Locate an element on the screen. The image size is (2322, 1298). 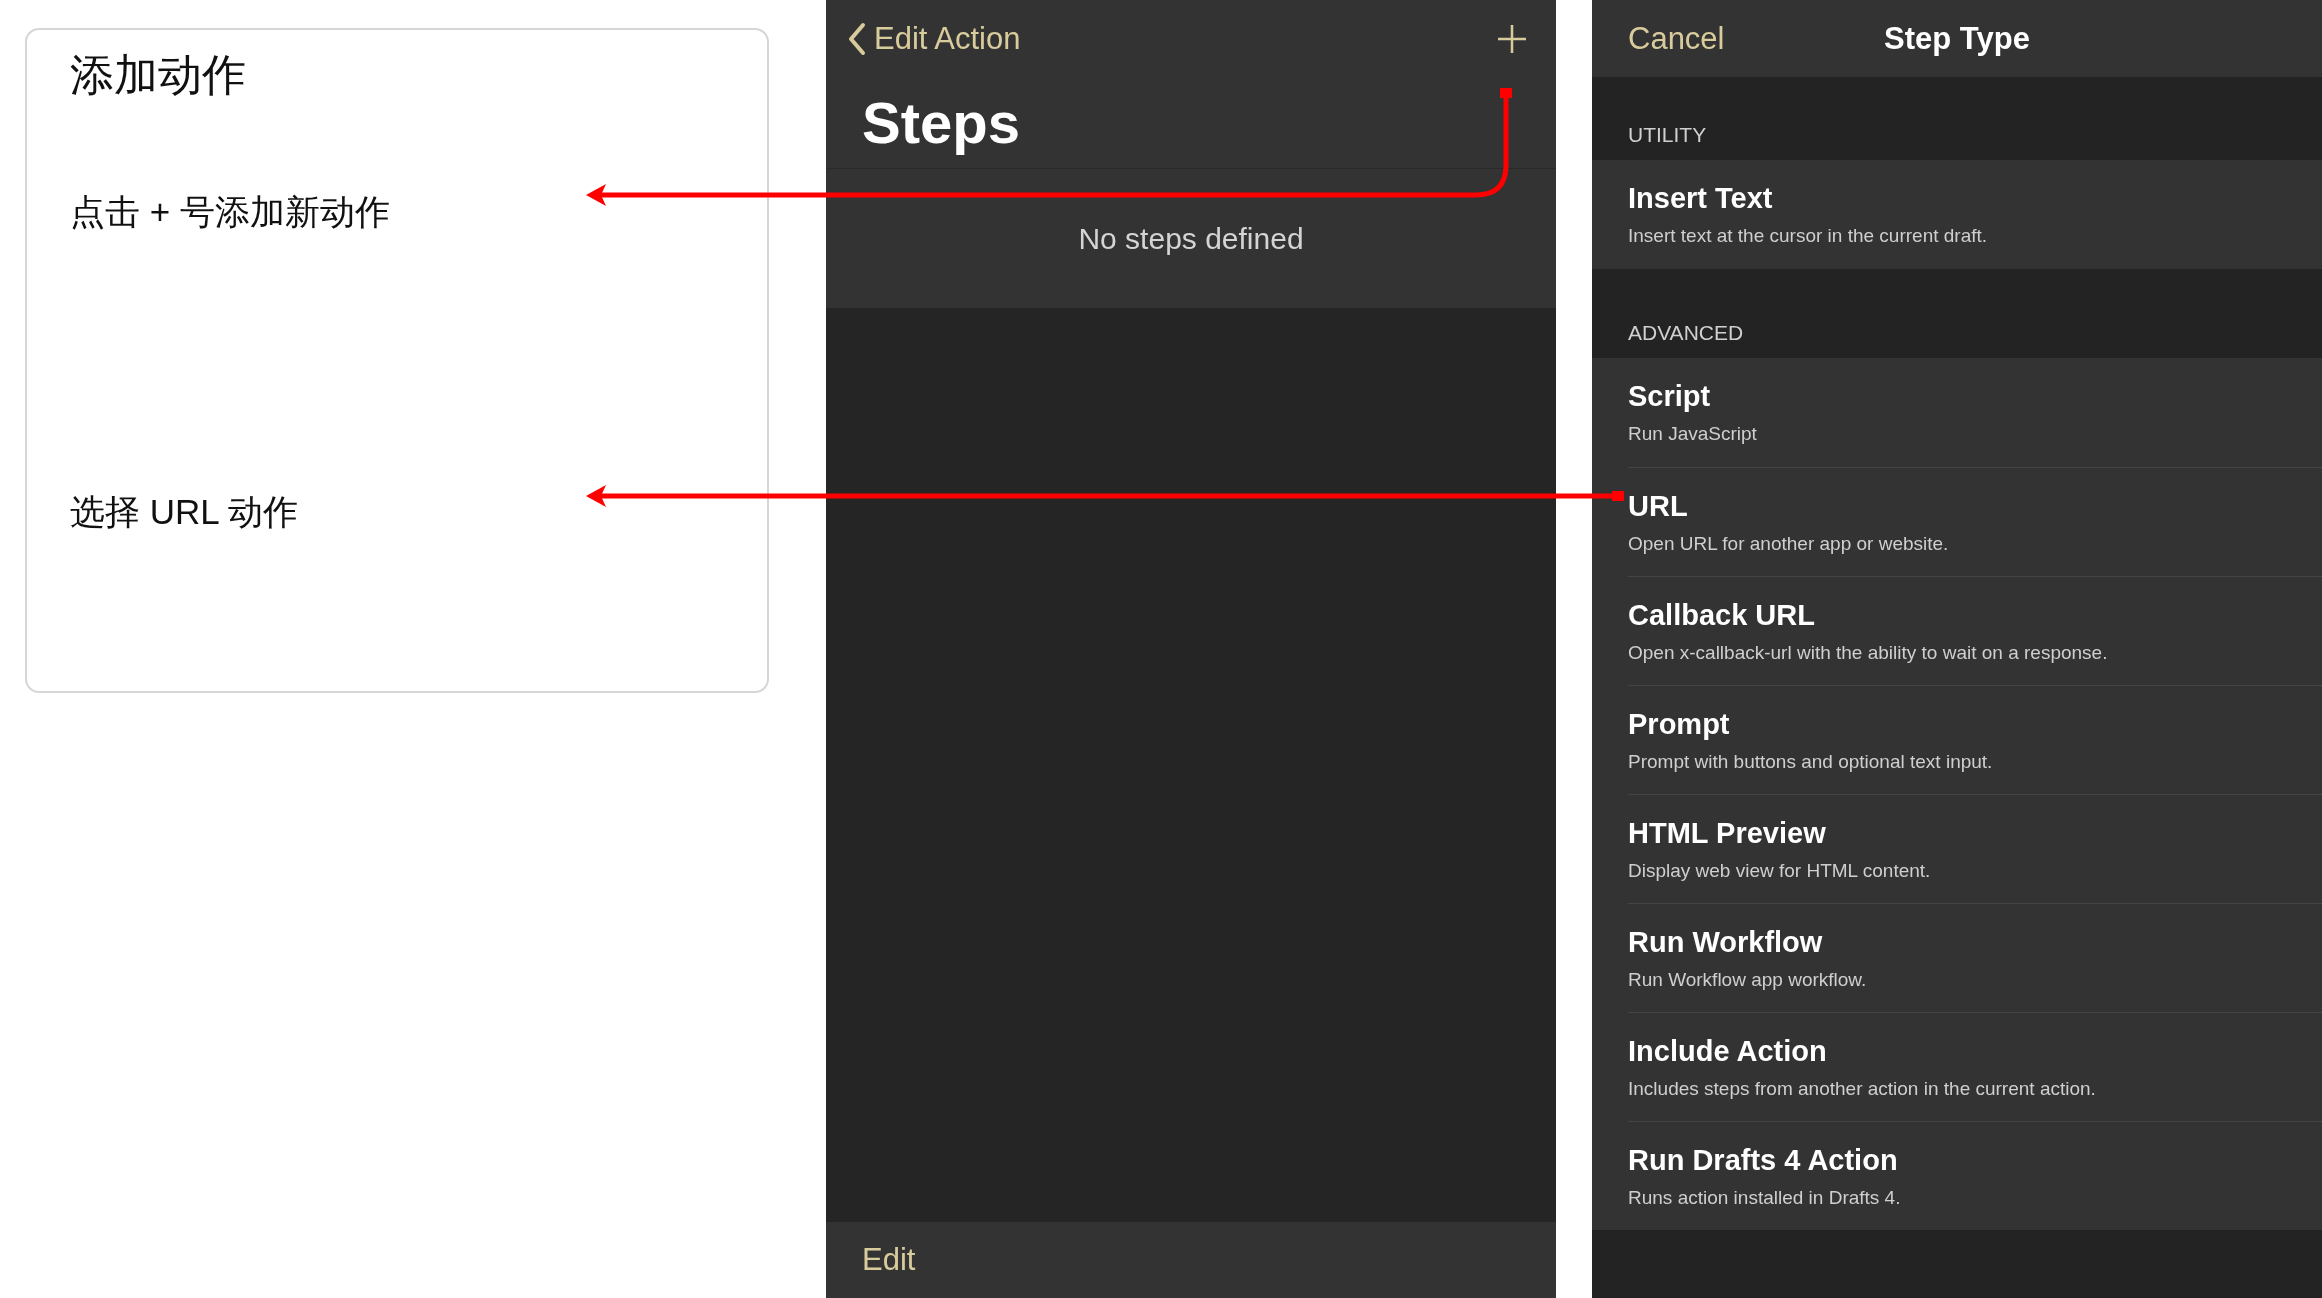
item-title: Run Drafts 4 Action is located at coordinates (1763, 1160).